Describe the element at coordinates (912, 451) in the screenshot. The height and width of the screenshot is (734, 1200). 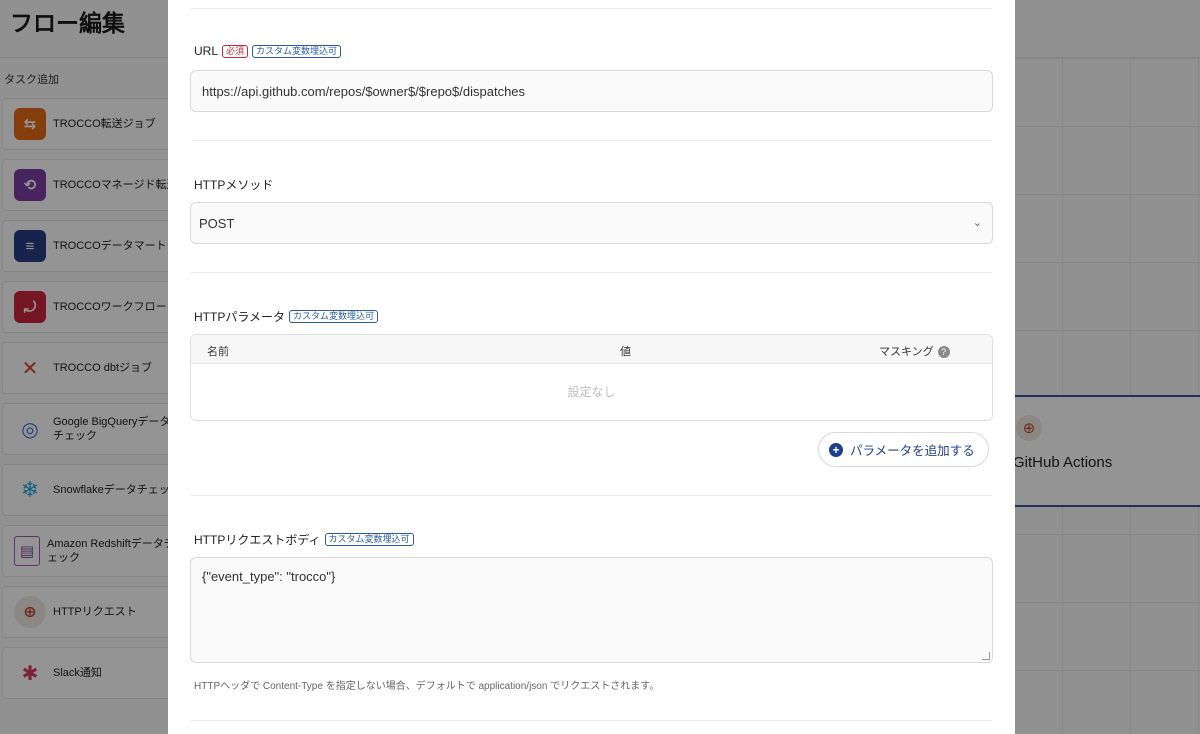
I see `add-parameter-label: パラメータを追加する` at that location.